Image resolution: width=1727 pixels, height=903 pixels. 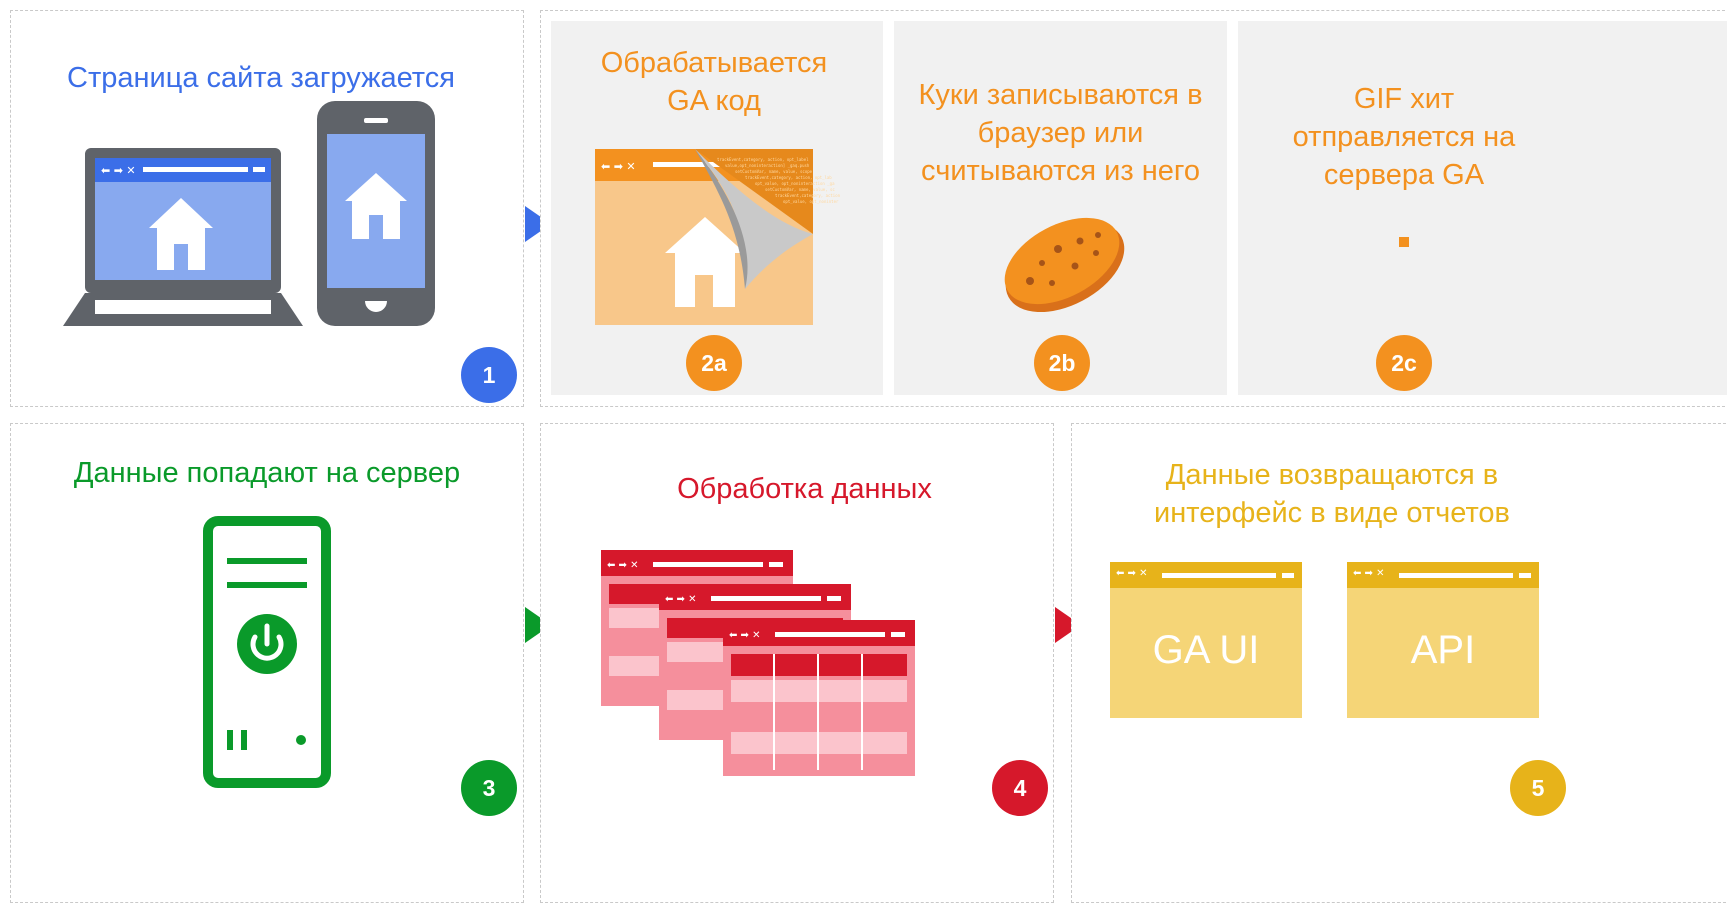 What do you see at coordinates (714, 101) in the screenshot?
I see `step-2a-title-line2: GA код` at bounding box center [714, 101].